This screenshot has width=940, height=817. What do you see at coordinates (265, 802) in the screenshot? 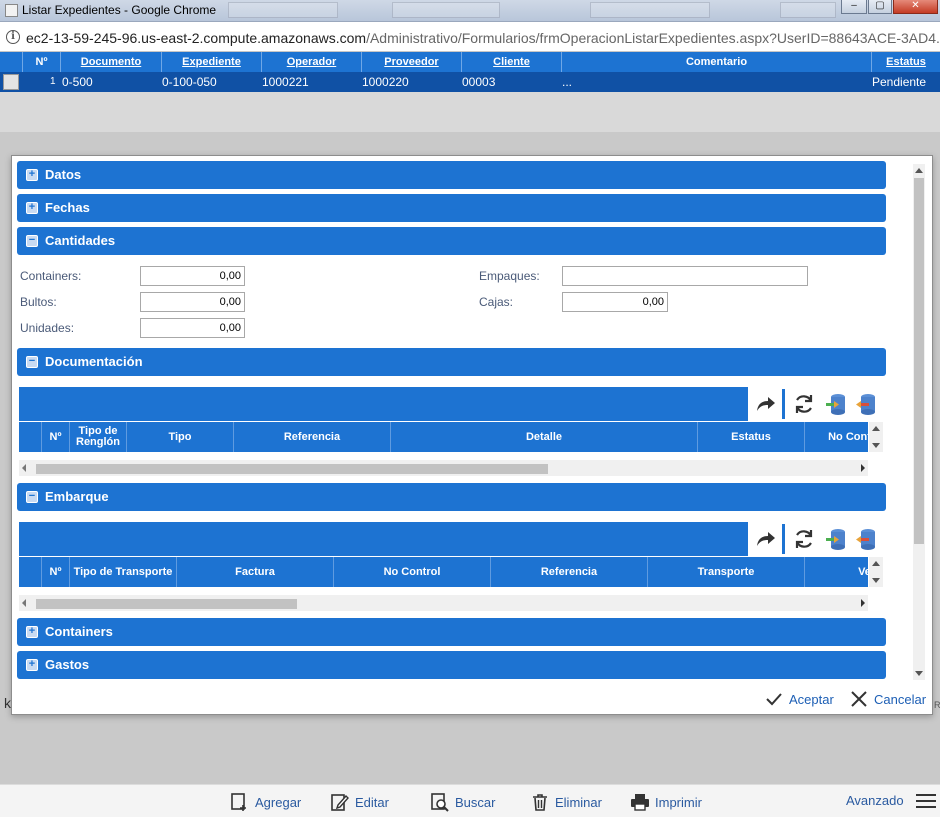
I see `agregar-button: Agregar` at bounding box center [265, 802].